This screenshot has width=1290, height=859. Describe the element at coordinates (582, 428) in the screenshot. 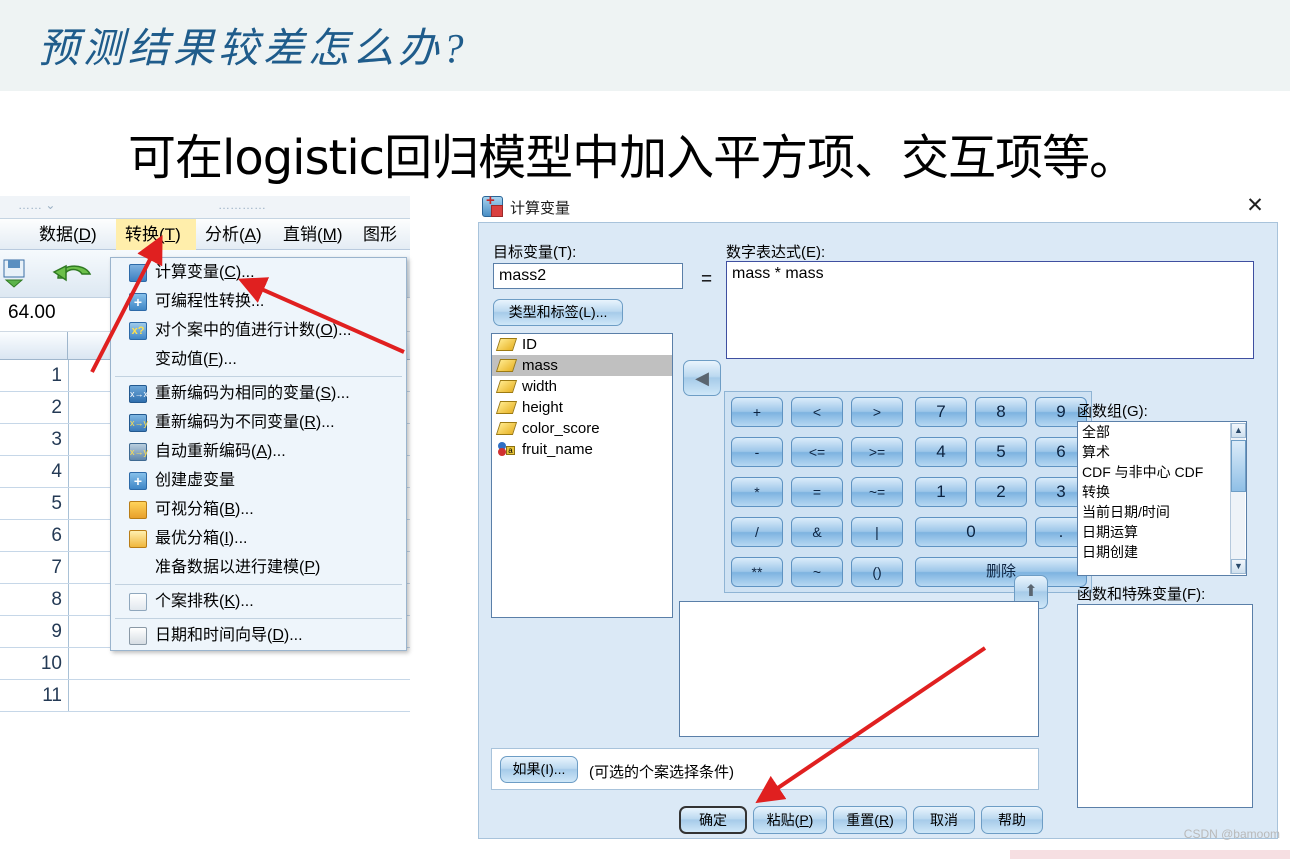

I see `list-item: color_score` at that location.